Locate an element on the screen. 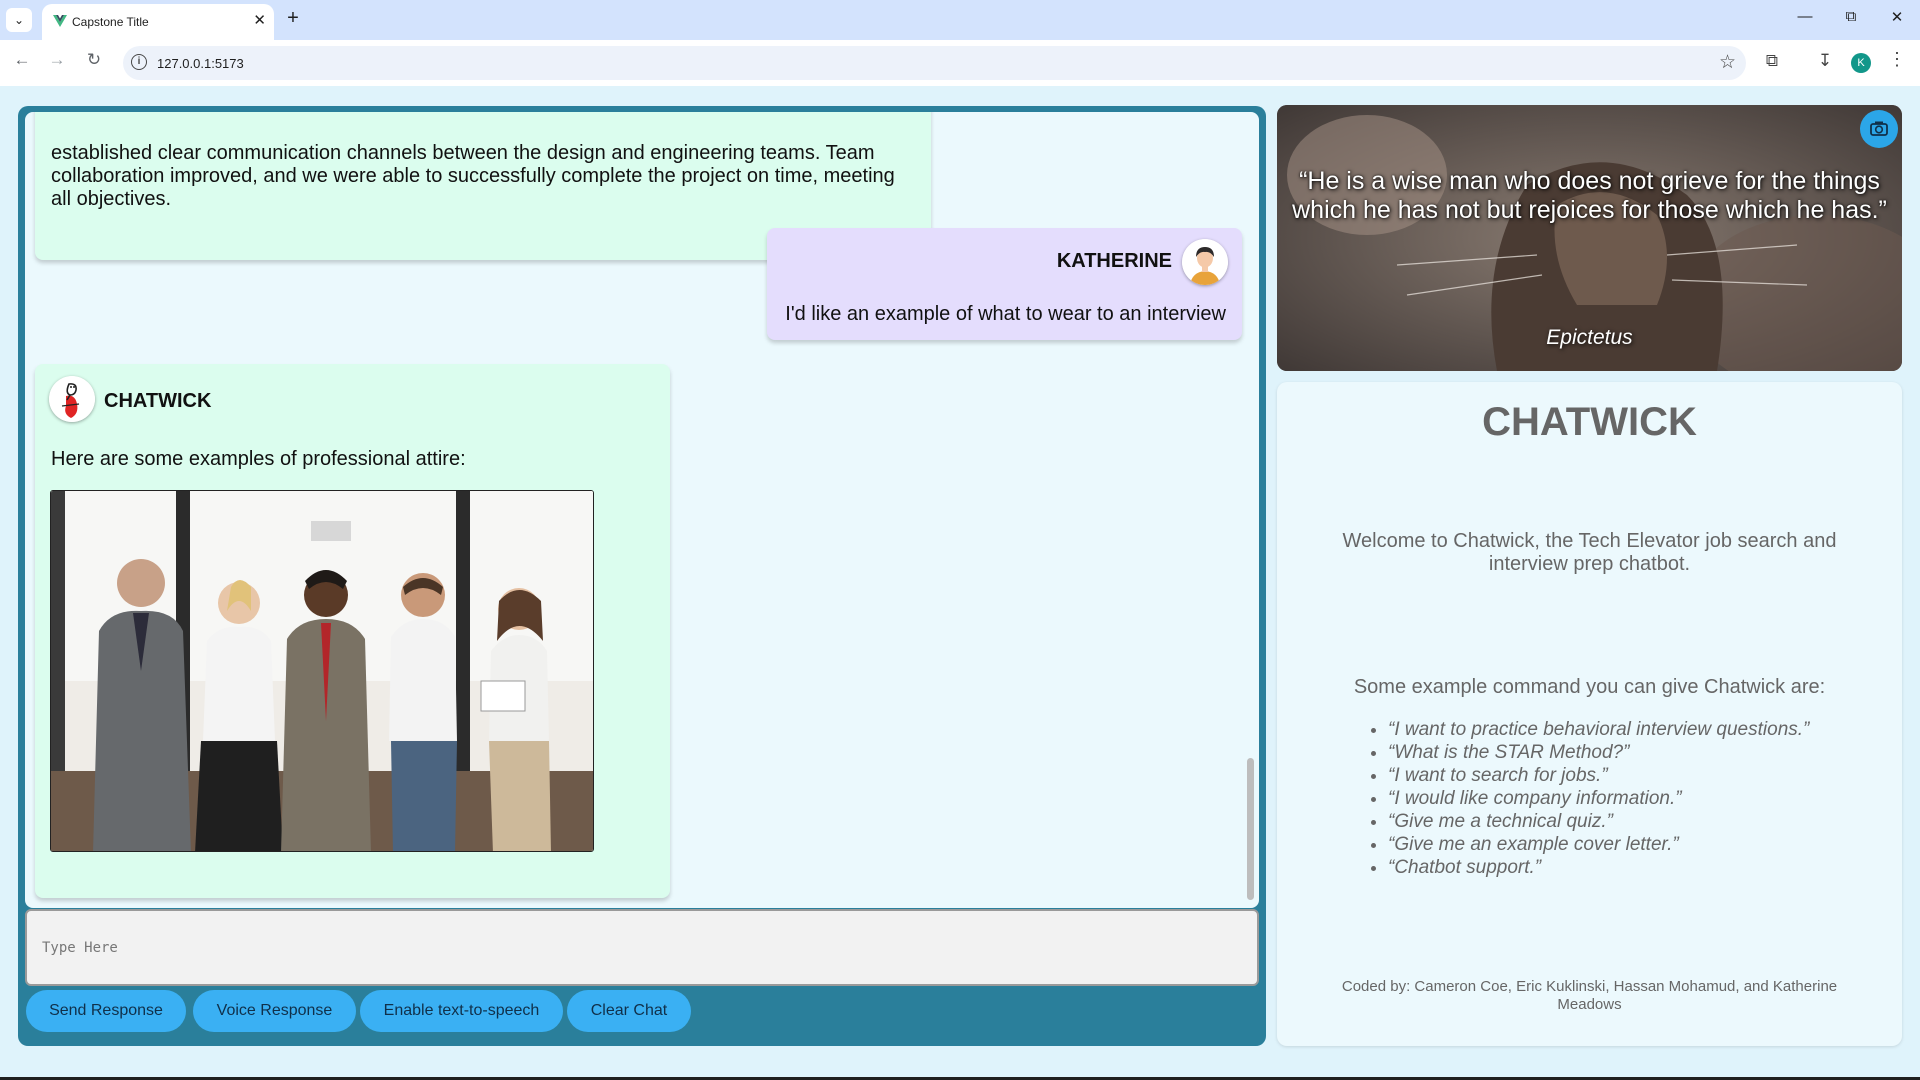  chatwick-logo-icon is located at coordinates (72, 399).